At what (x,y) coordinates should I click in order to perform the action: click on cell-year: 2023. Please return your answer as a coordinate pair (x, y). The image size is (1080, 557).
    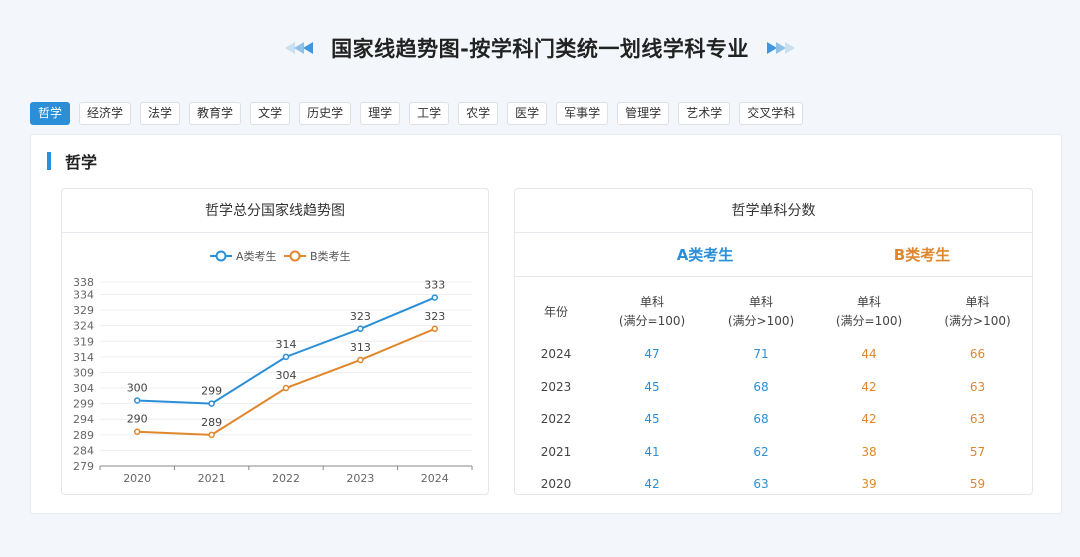
    Looking at the image, I should click on (556, 386).